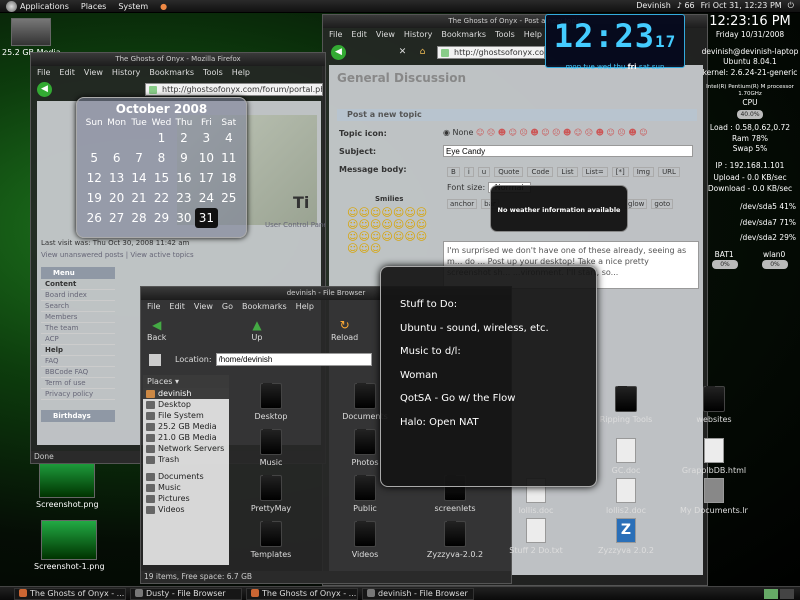 The image size is (800, 600). Describe the element at coordinates (186, 593) in the screenshot. I see `taskbar-item: Dusty - File Browser` at that location.